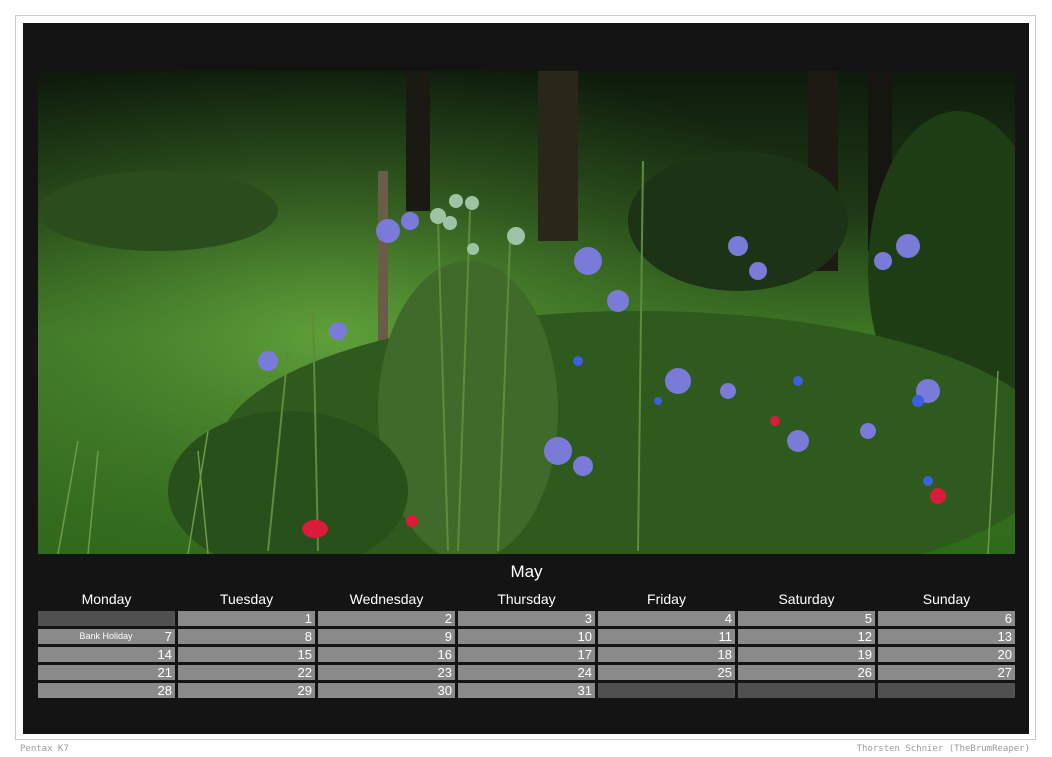 The image size is (1052, 757). Describe the element at coordinates (106, 672) in the screenshot. I see `day-cell: 21` at that location.